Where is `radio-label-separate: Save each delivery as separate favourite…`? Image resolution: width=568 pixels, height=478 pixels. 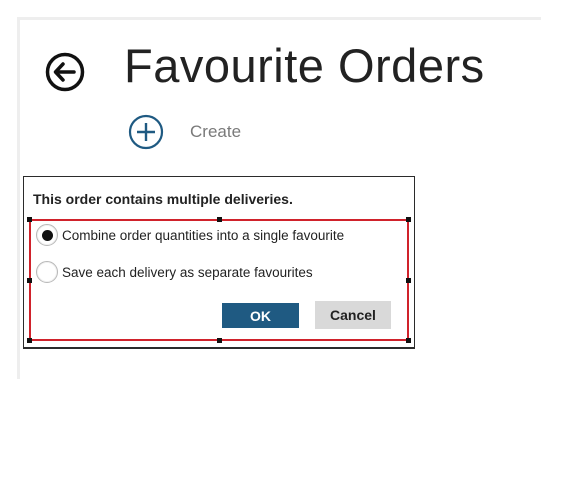 radio-label-separate: Save each delivery as separate favourite… is located at coordinates (187, 272).